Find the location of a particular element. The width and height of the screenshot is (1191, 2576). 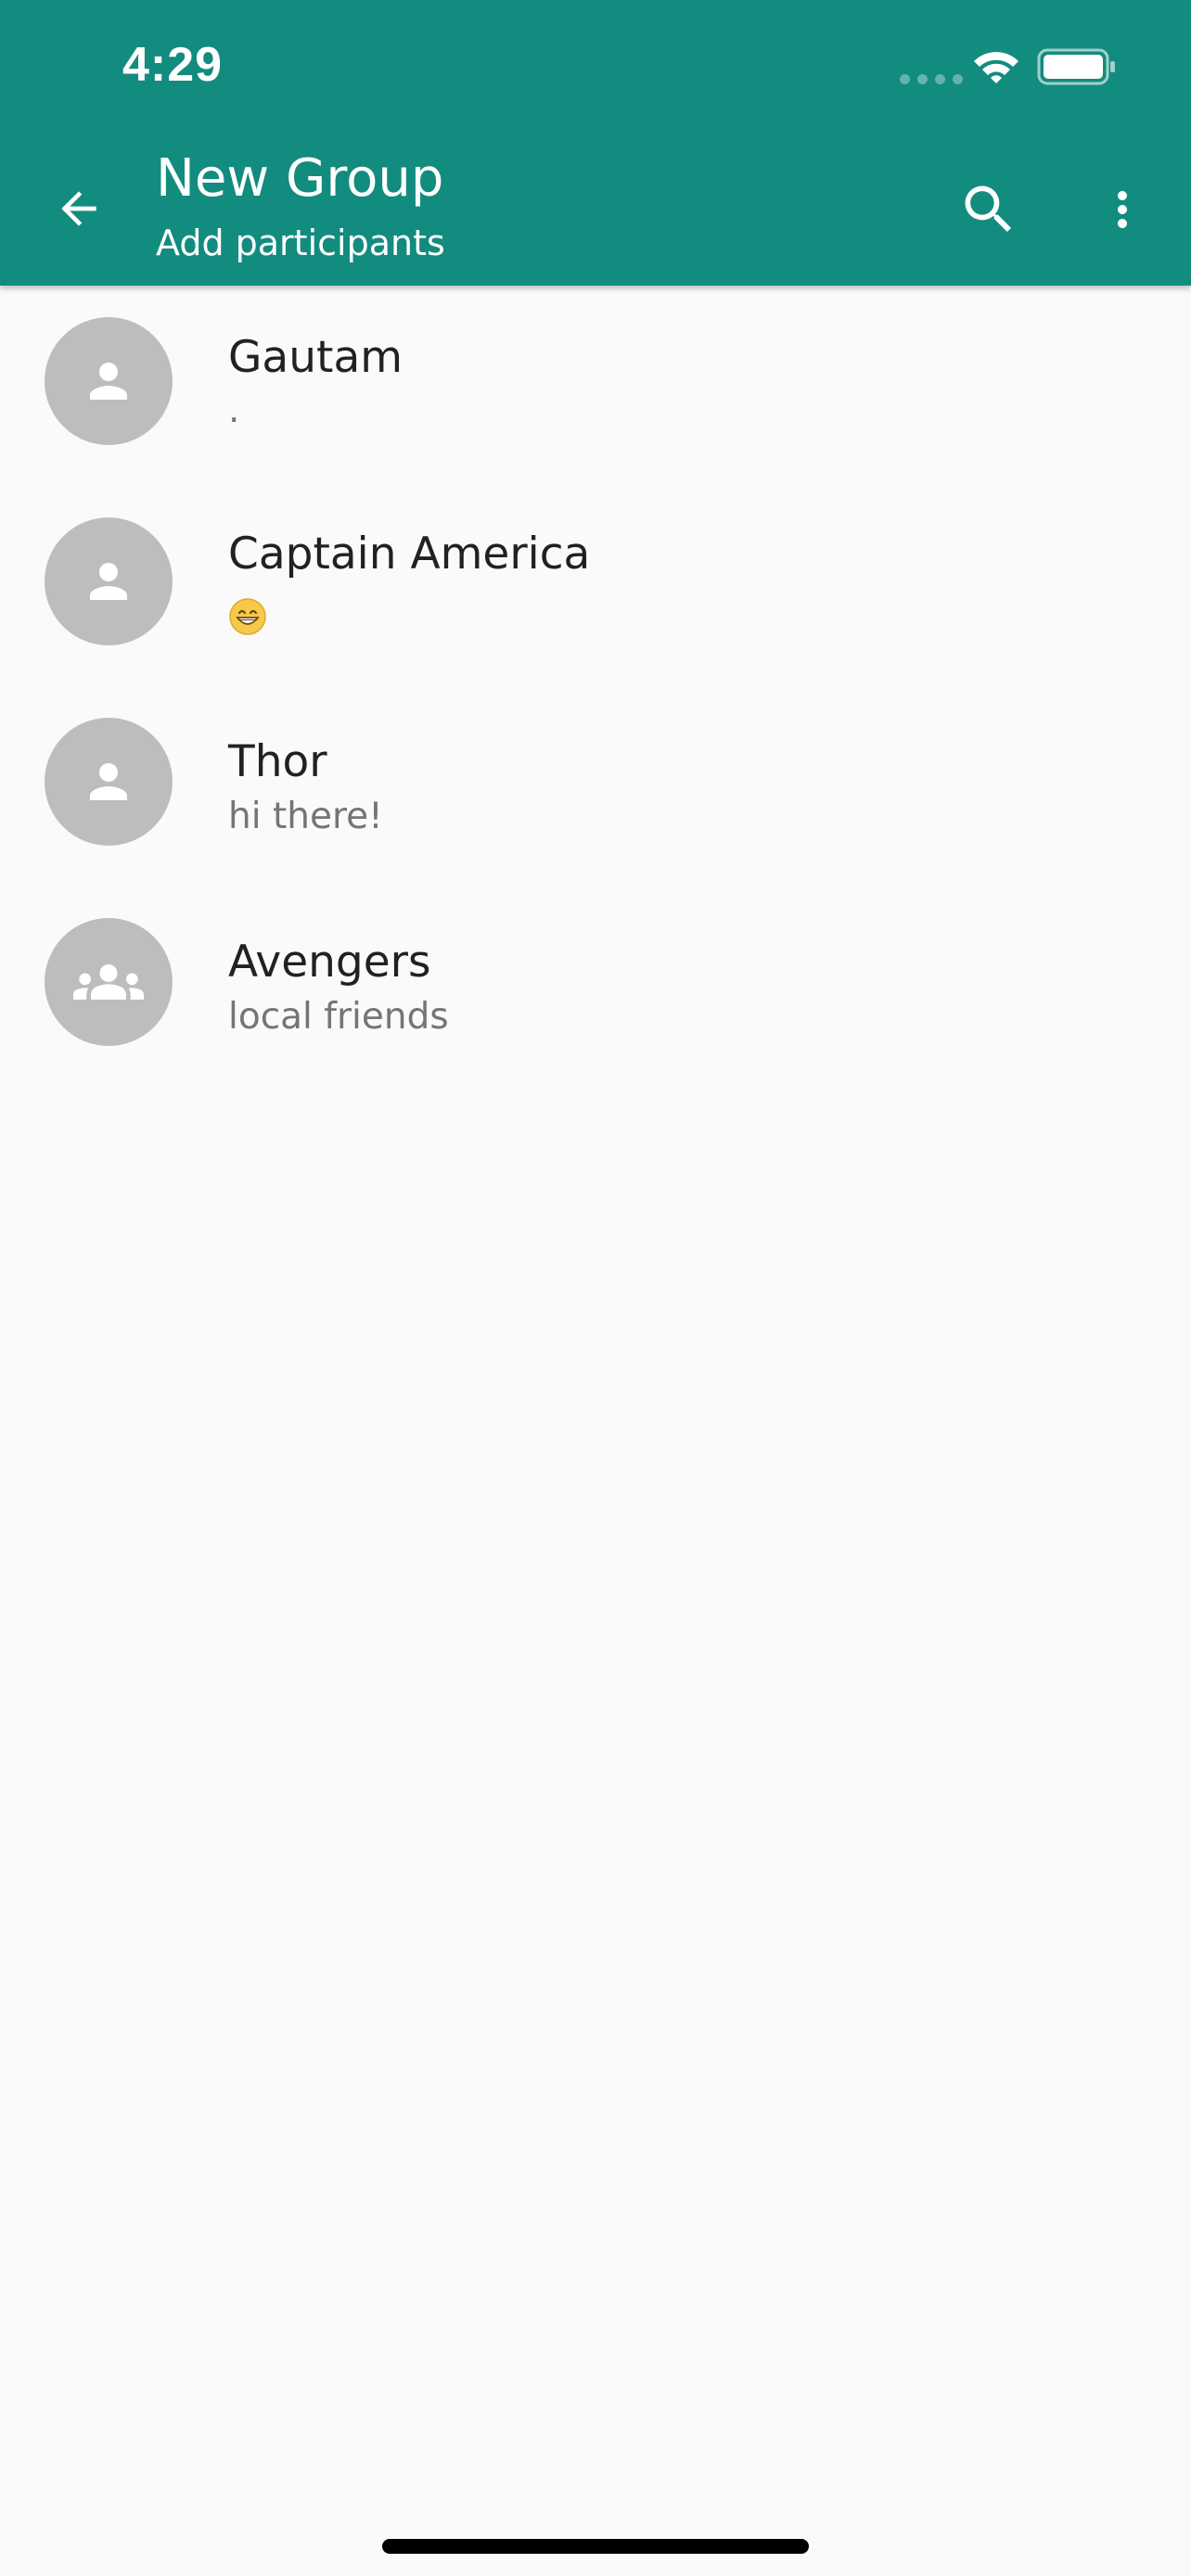

arrow-back-icon is located at coordinates (79, 208).